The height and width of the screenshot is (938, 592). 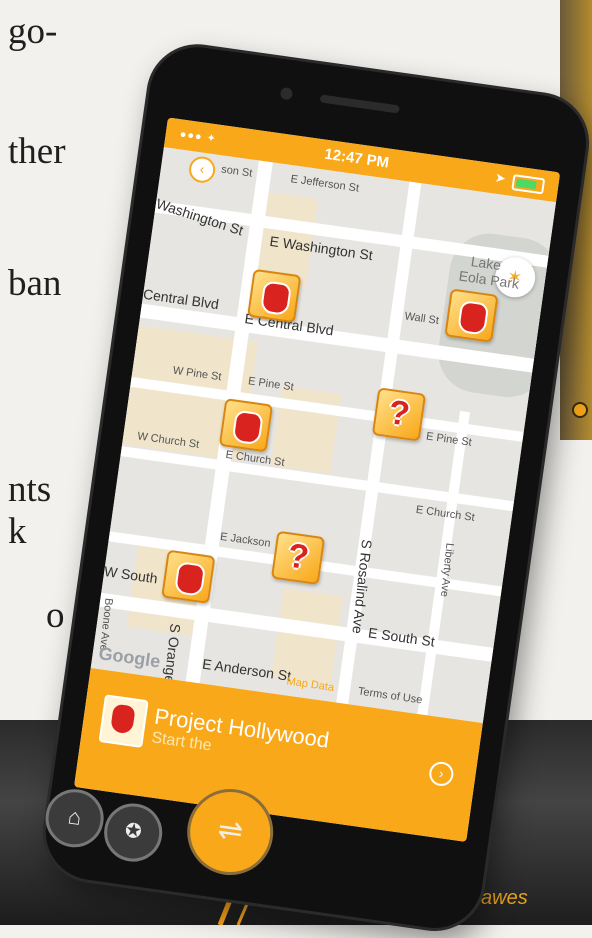 What do you see at coordinates (237, 171) in the screenshot?
I see `street-label: son St` at bounding box center [237, 171].